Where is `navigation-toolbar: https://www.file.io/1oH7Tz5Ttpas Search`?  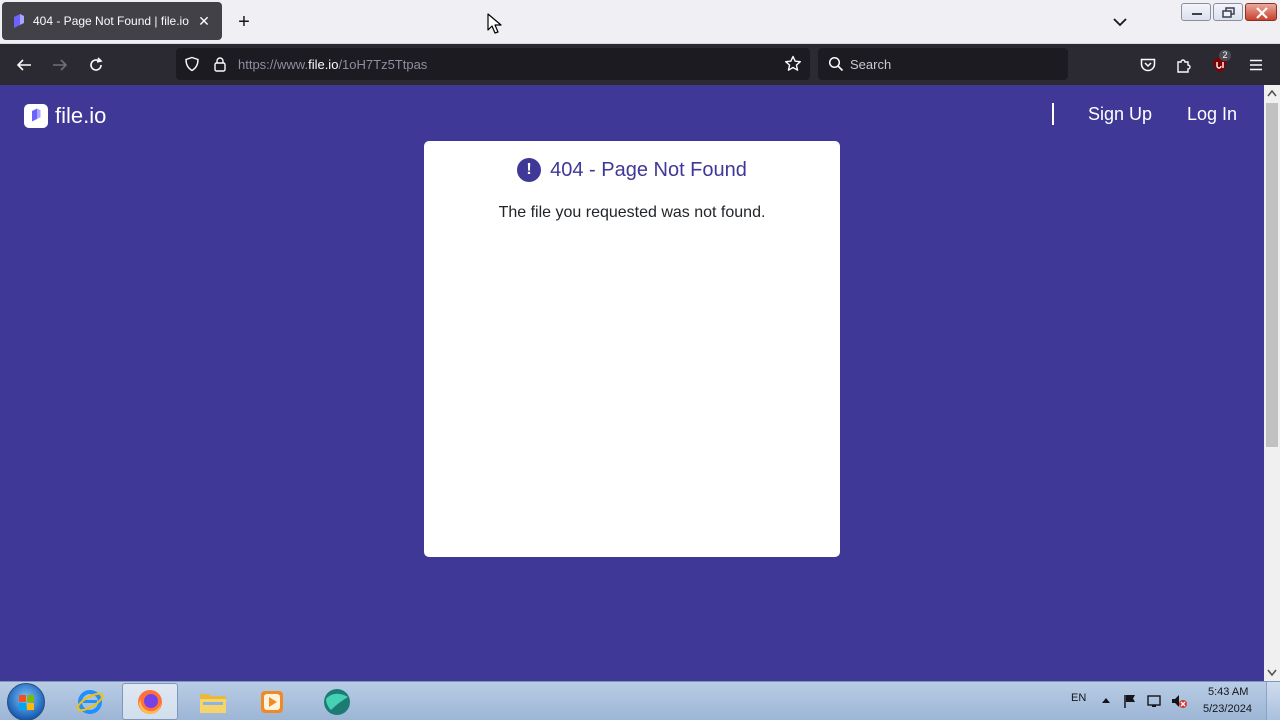
navigation-toolbar: https://www.file.io/1oH7Tz5Ttpas Search is located at coordinates (640, 64).